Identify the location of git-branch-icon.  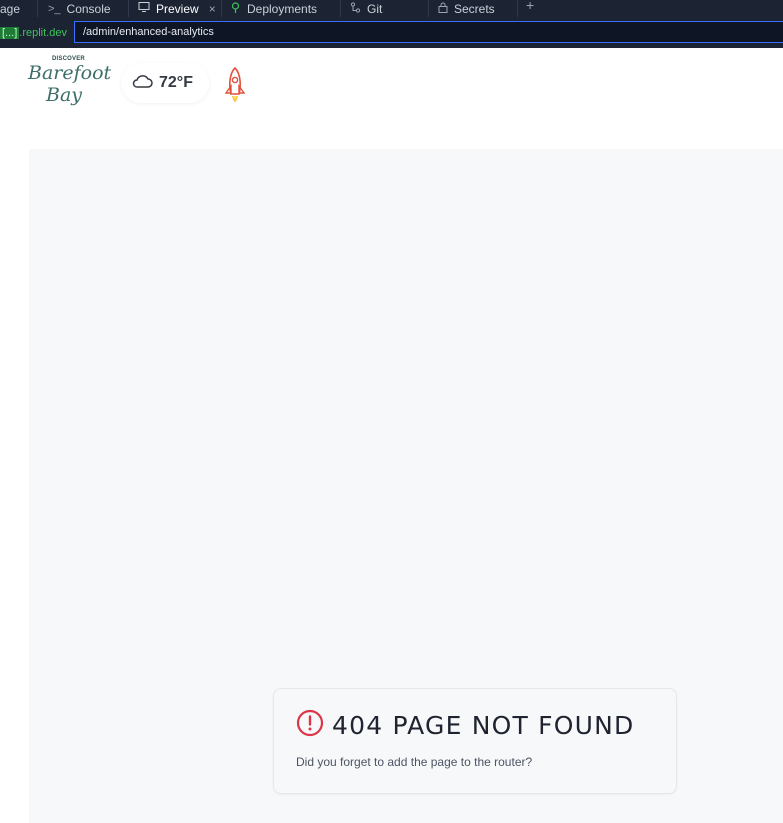
(355, 8).